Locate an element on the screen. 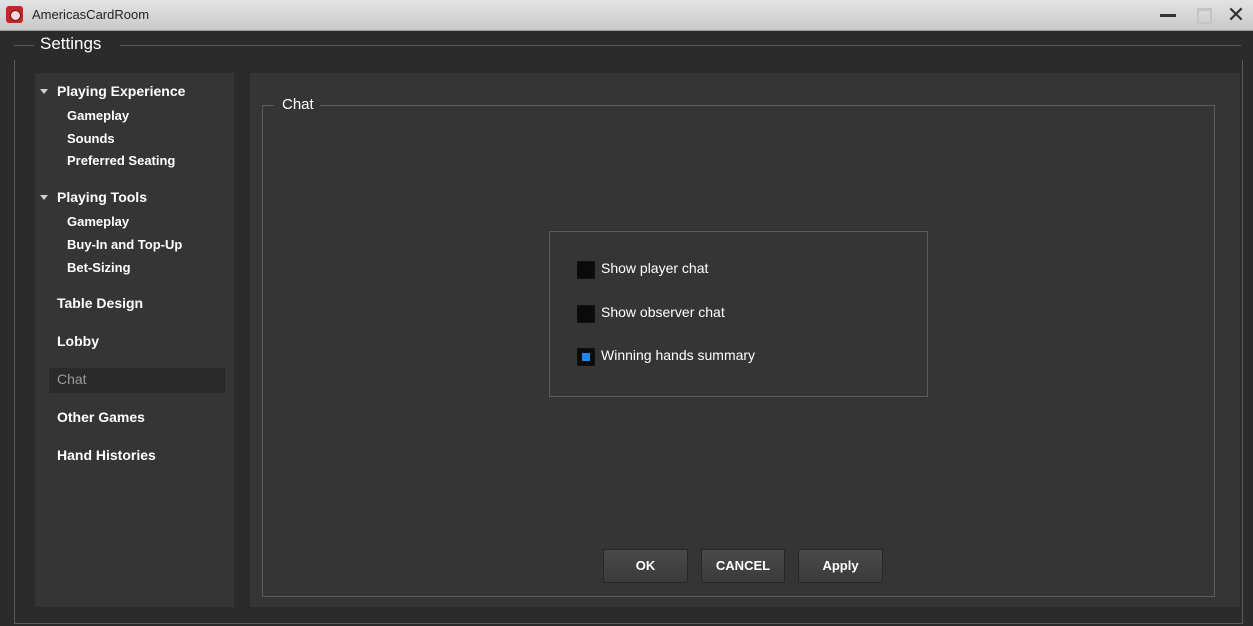  maximize-icon is located at coordinates (1204, 15).